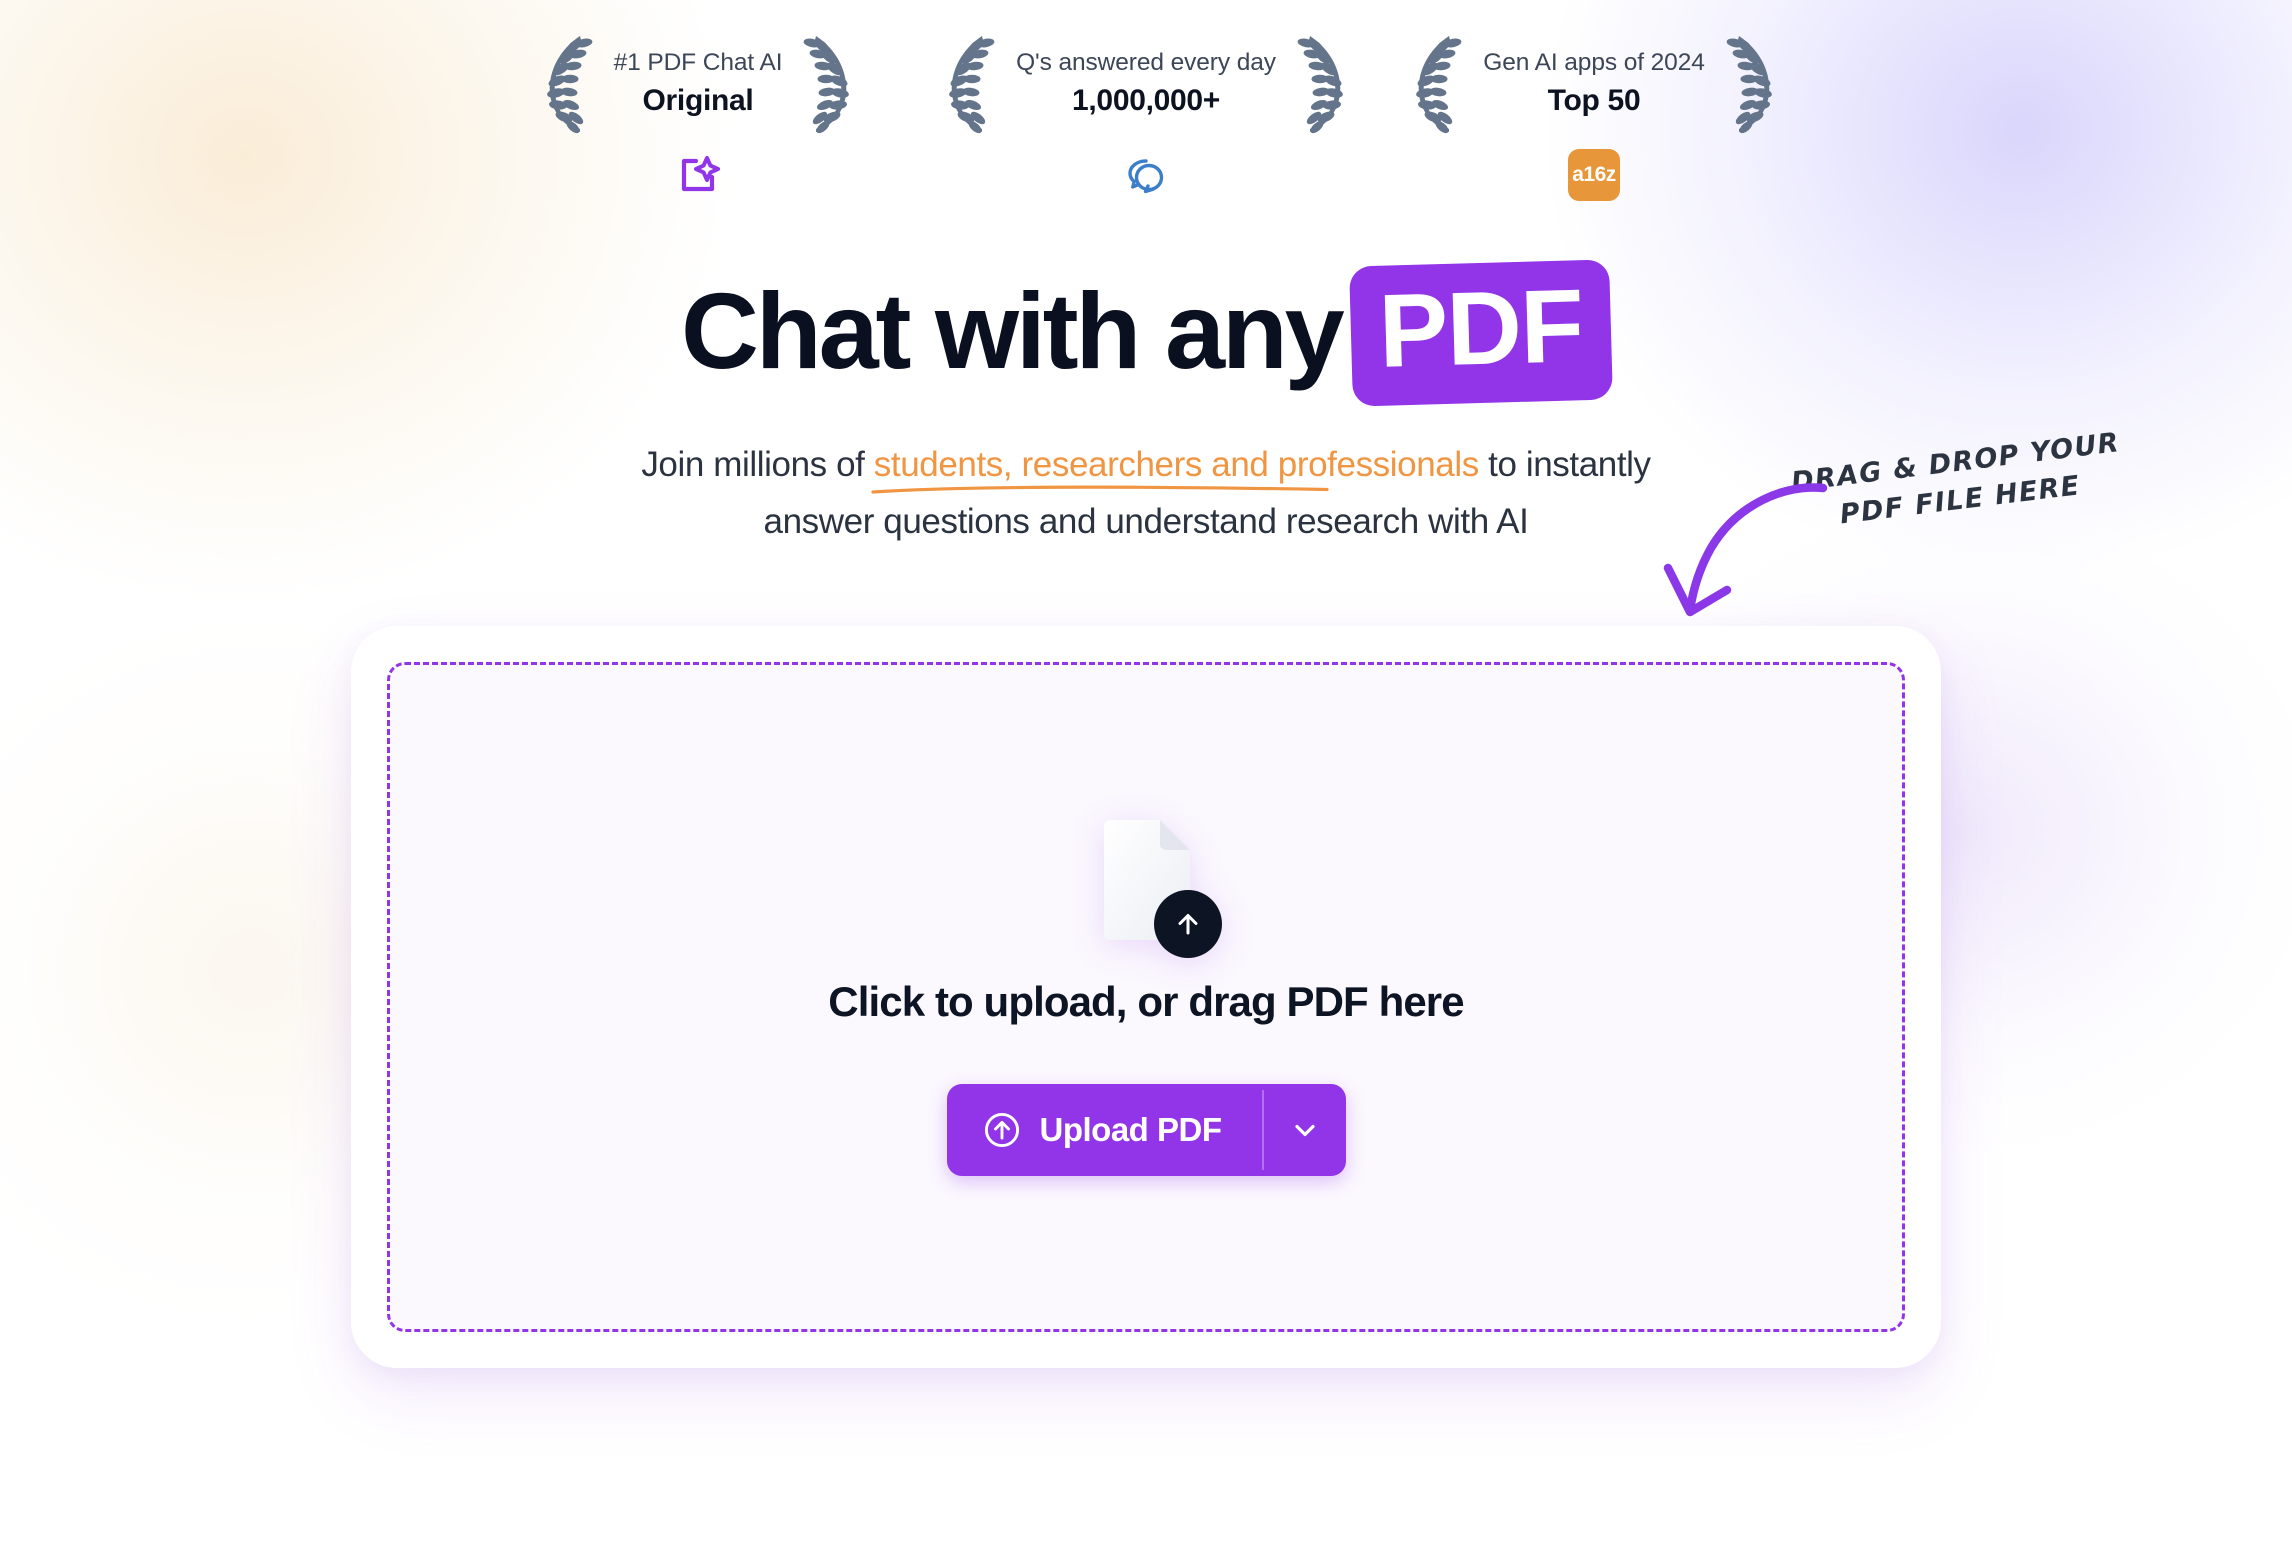 This screenshot has height=1544, width=2292. I want to click on document-upload-icon, so click(1160, 888).